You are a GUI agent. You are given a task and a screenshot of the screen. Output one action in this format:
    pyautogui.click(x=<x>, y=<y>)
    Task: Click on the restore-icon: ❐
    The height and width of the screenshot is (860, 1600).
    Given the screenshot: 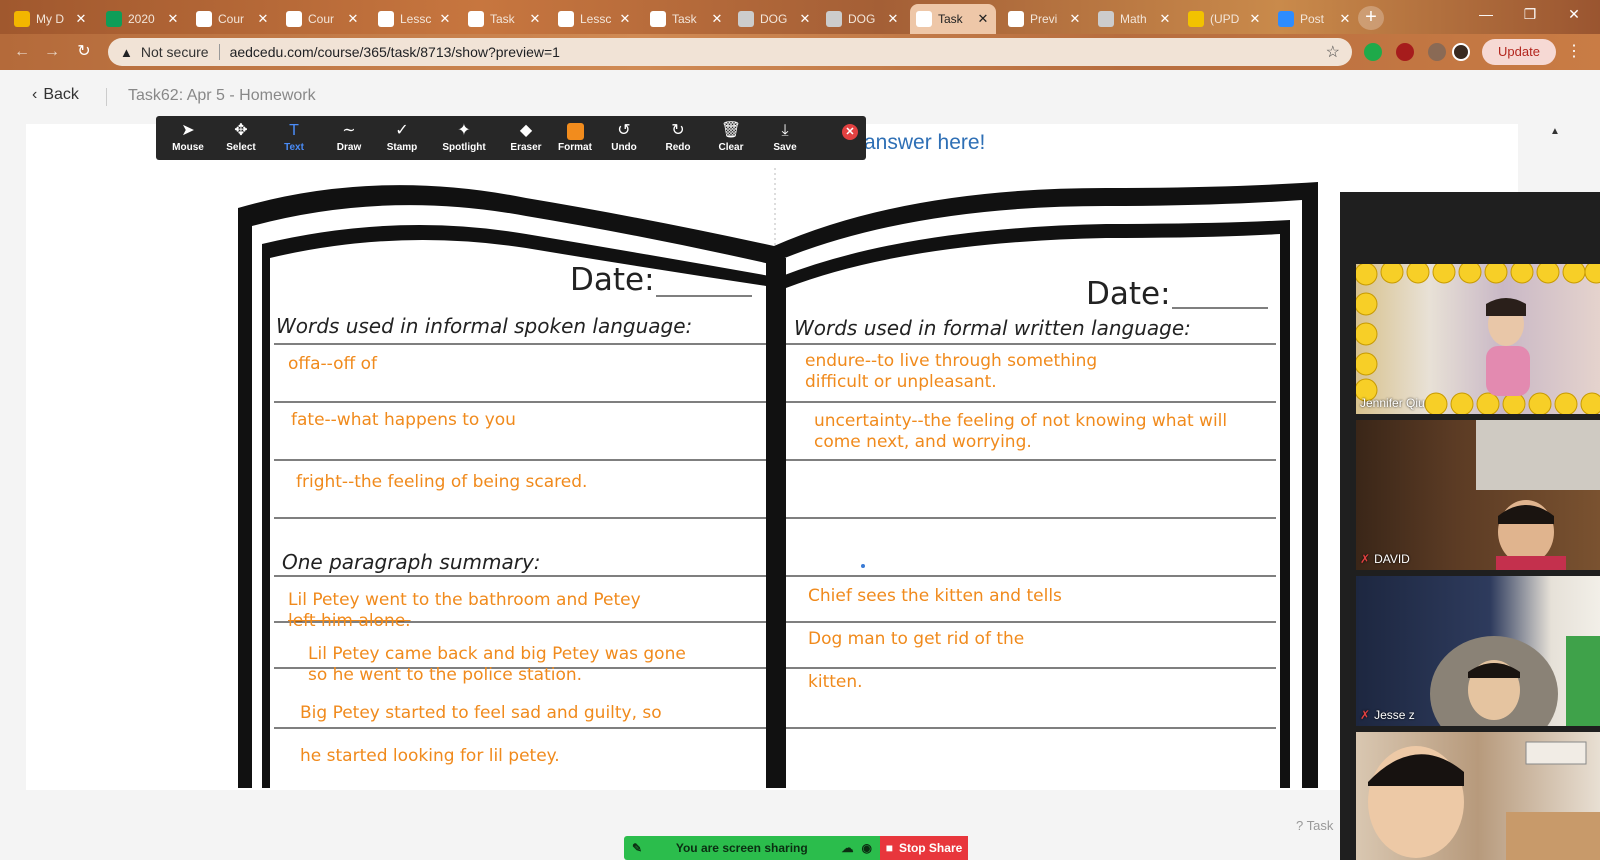 What is the action you would take?
    pyautogui.click(x=1530, y=15)
    